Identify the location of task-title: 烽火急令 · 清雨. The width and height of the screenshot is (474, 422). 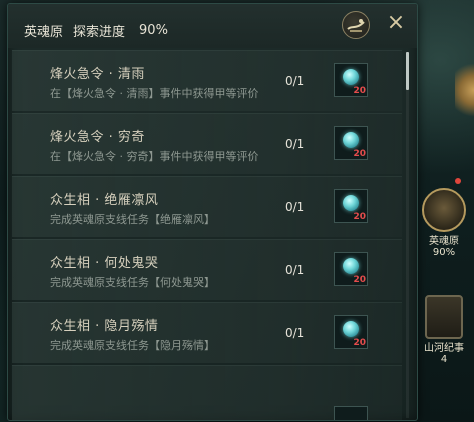
(97, 74).